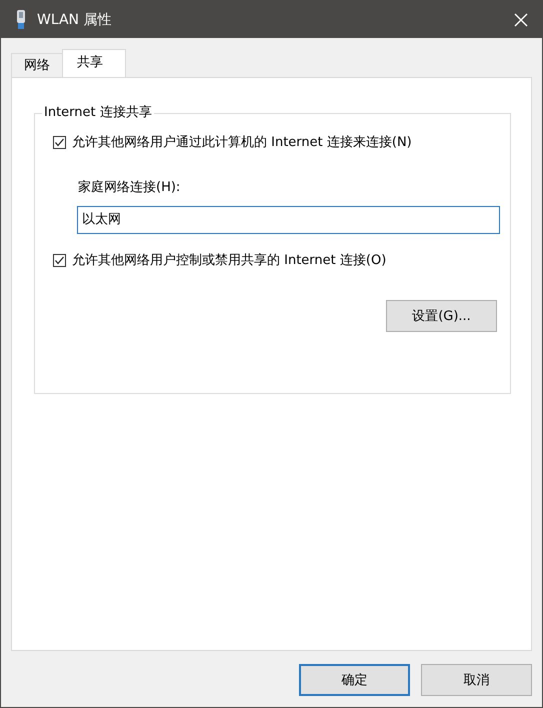 The height and width of the screenshot is (708, 543). I want to click on tab: 网络, so click(37, 65).